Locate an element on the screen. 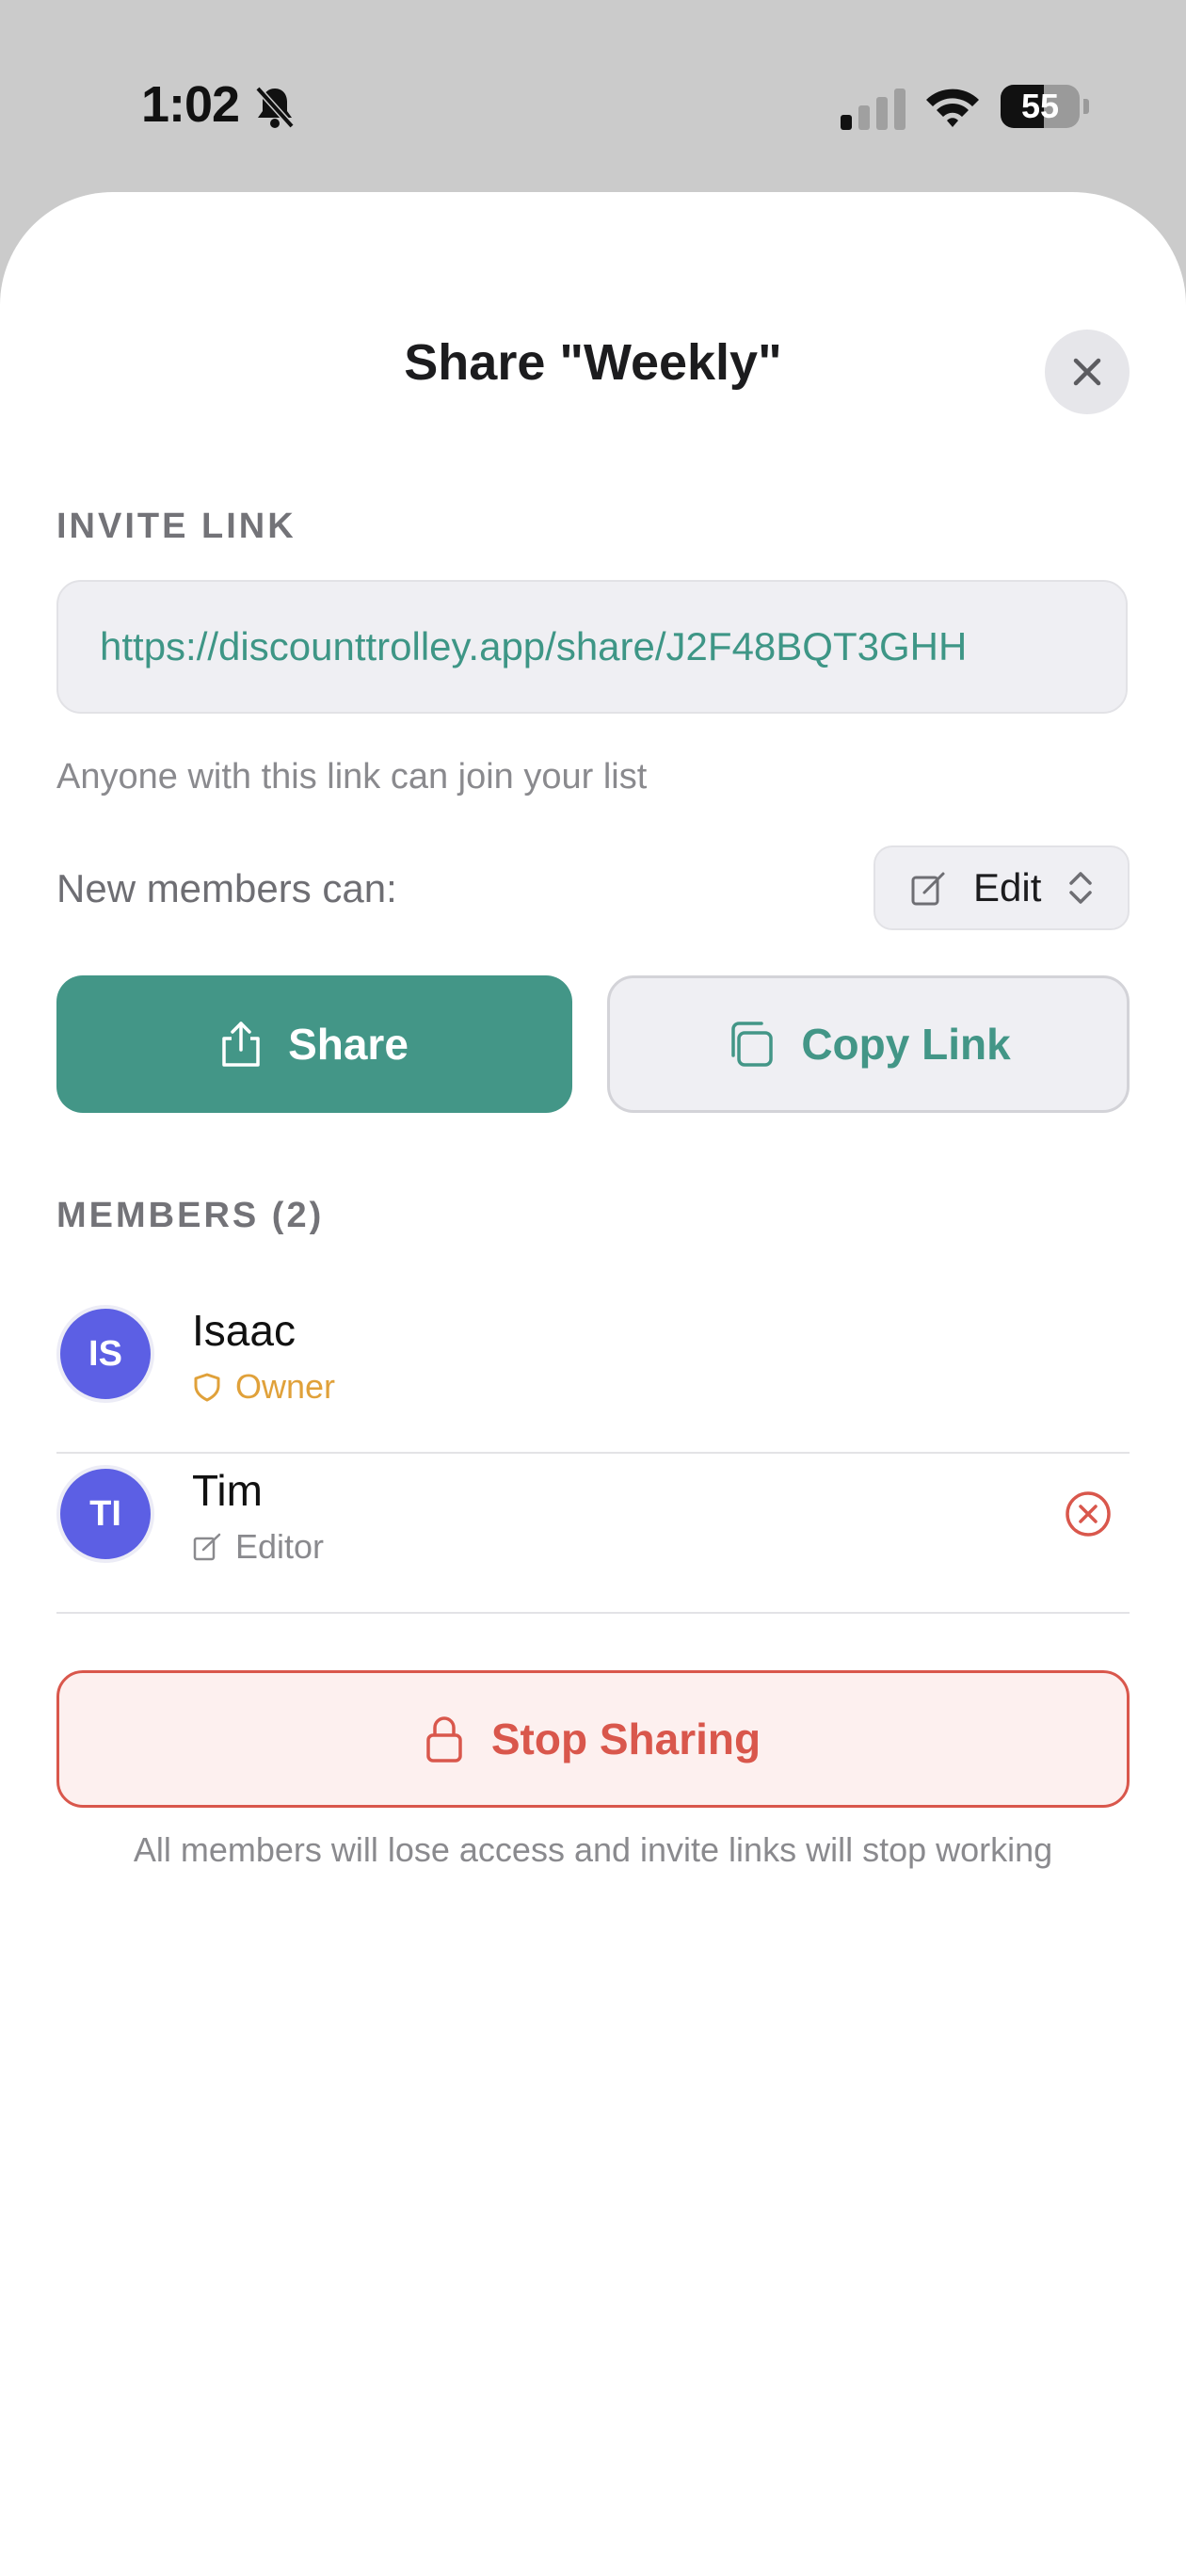 Image resolution: width=1186 pixels, height=2576 pixels. invite-link-heading: INVITE LINK is located at coordinates (176, 526).